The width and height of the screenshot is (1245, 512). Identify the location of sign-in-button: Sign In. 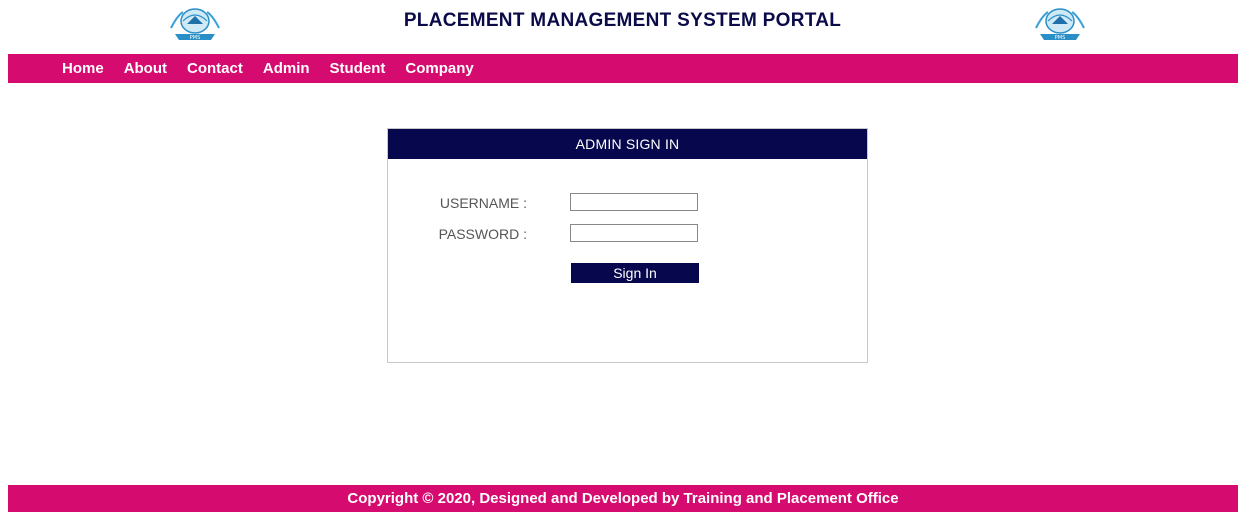
(635, 273).